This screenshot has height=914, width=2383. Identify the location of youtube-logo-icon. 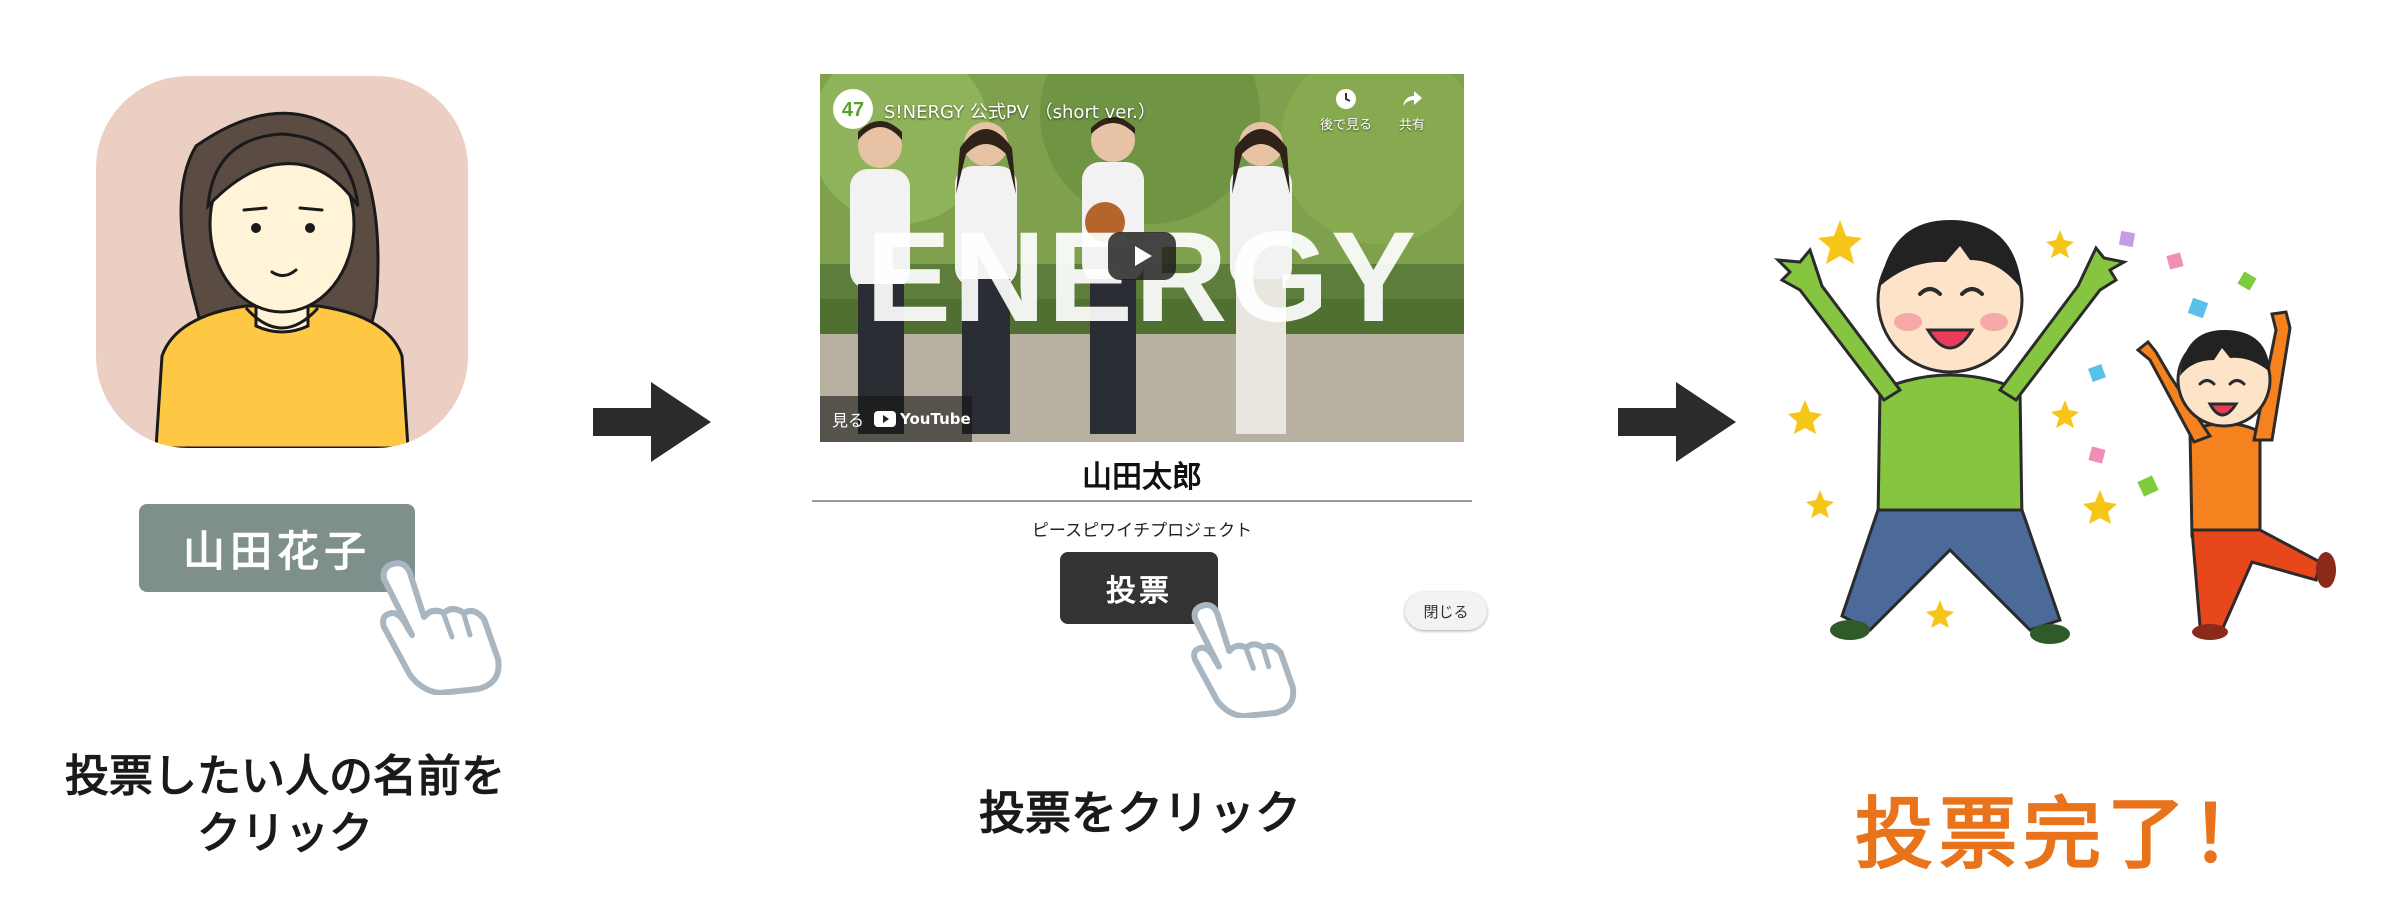
(885, 419).